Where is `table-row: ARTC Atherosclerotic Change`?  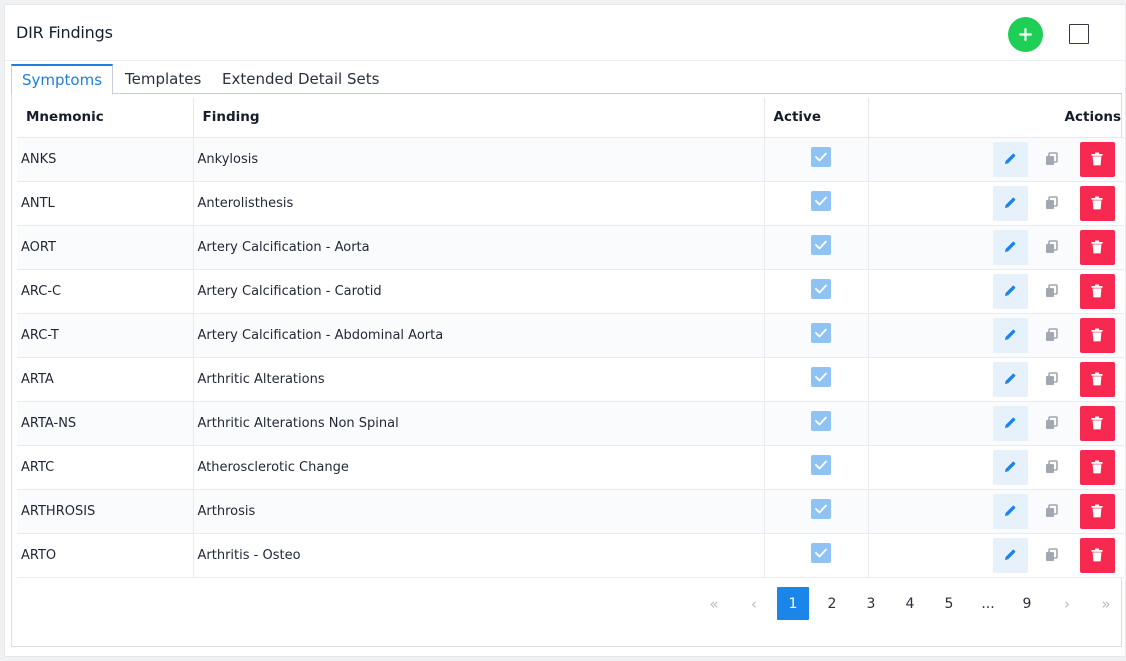
table-row: ARTC Atherosclerotic Change is located at coordinates (570, 467).